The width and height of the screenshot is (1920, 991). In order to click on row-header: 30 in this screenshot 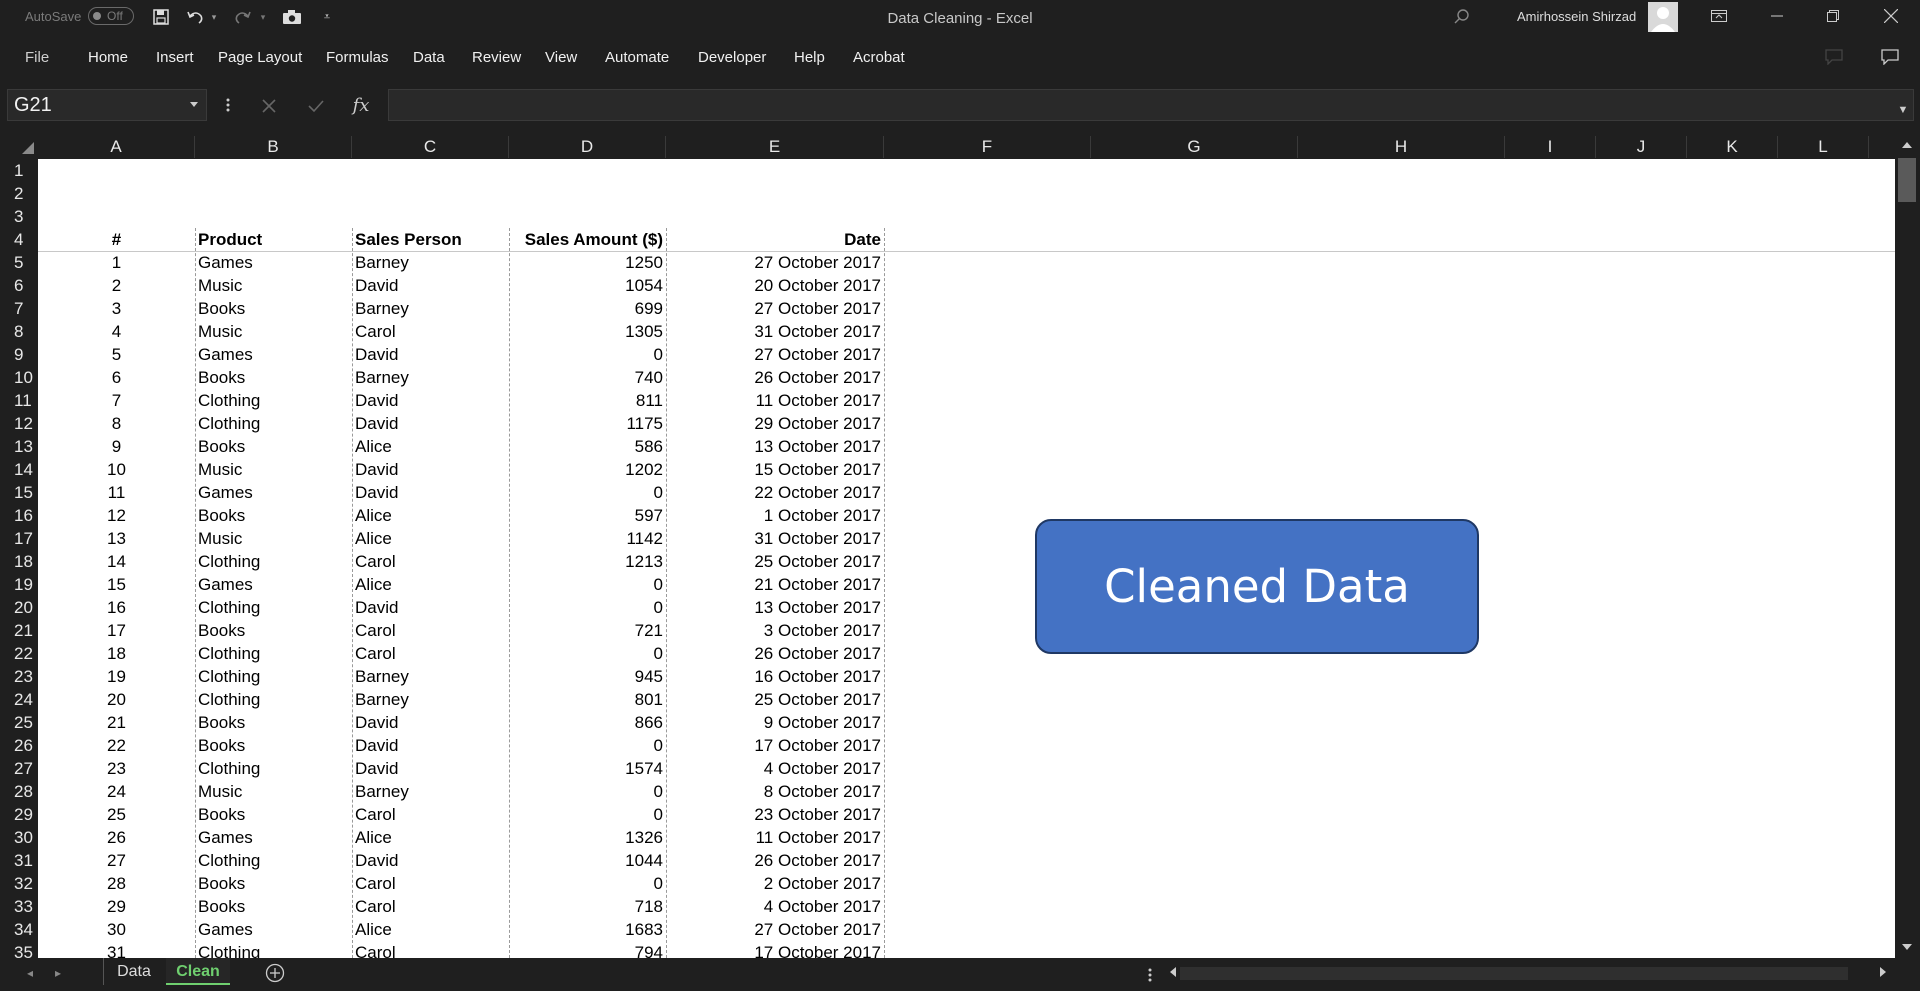, I will do `click(18, 837)`.